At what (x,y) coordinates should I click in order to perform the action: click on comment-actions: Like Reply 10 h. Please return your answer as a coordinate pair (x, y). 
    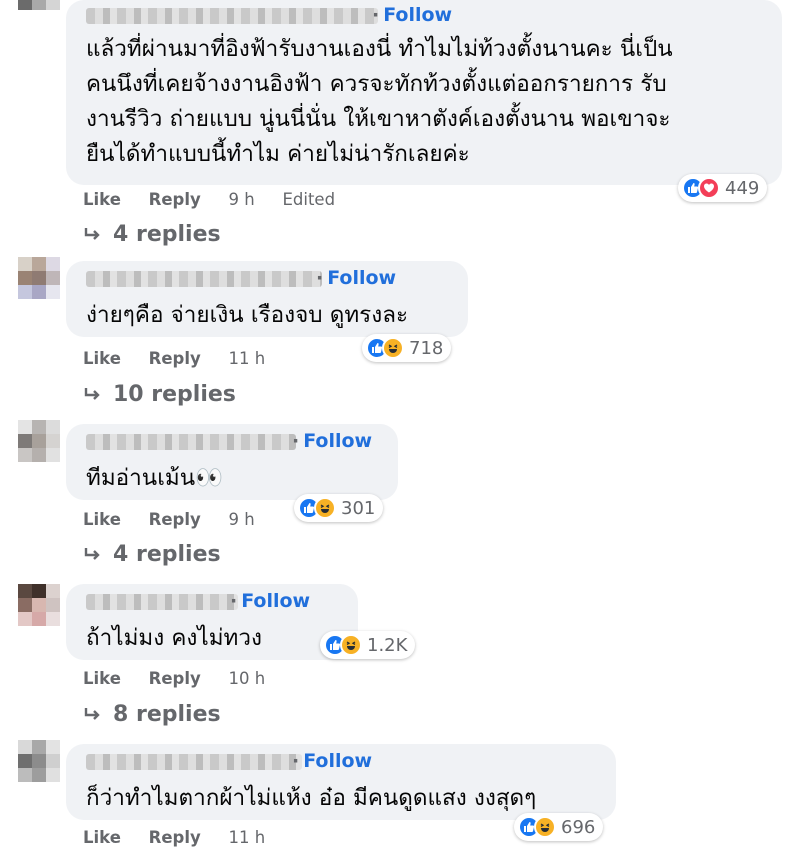
    Looking at the image, I should click on (185, 678).